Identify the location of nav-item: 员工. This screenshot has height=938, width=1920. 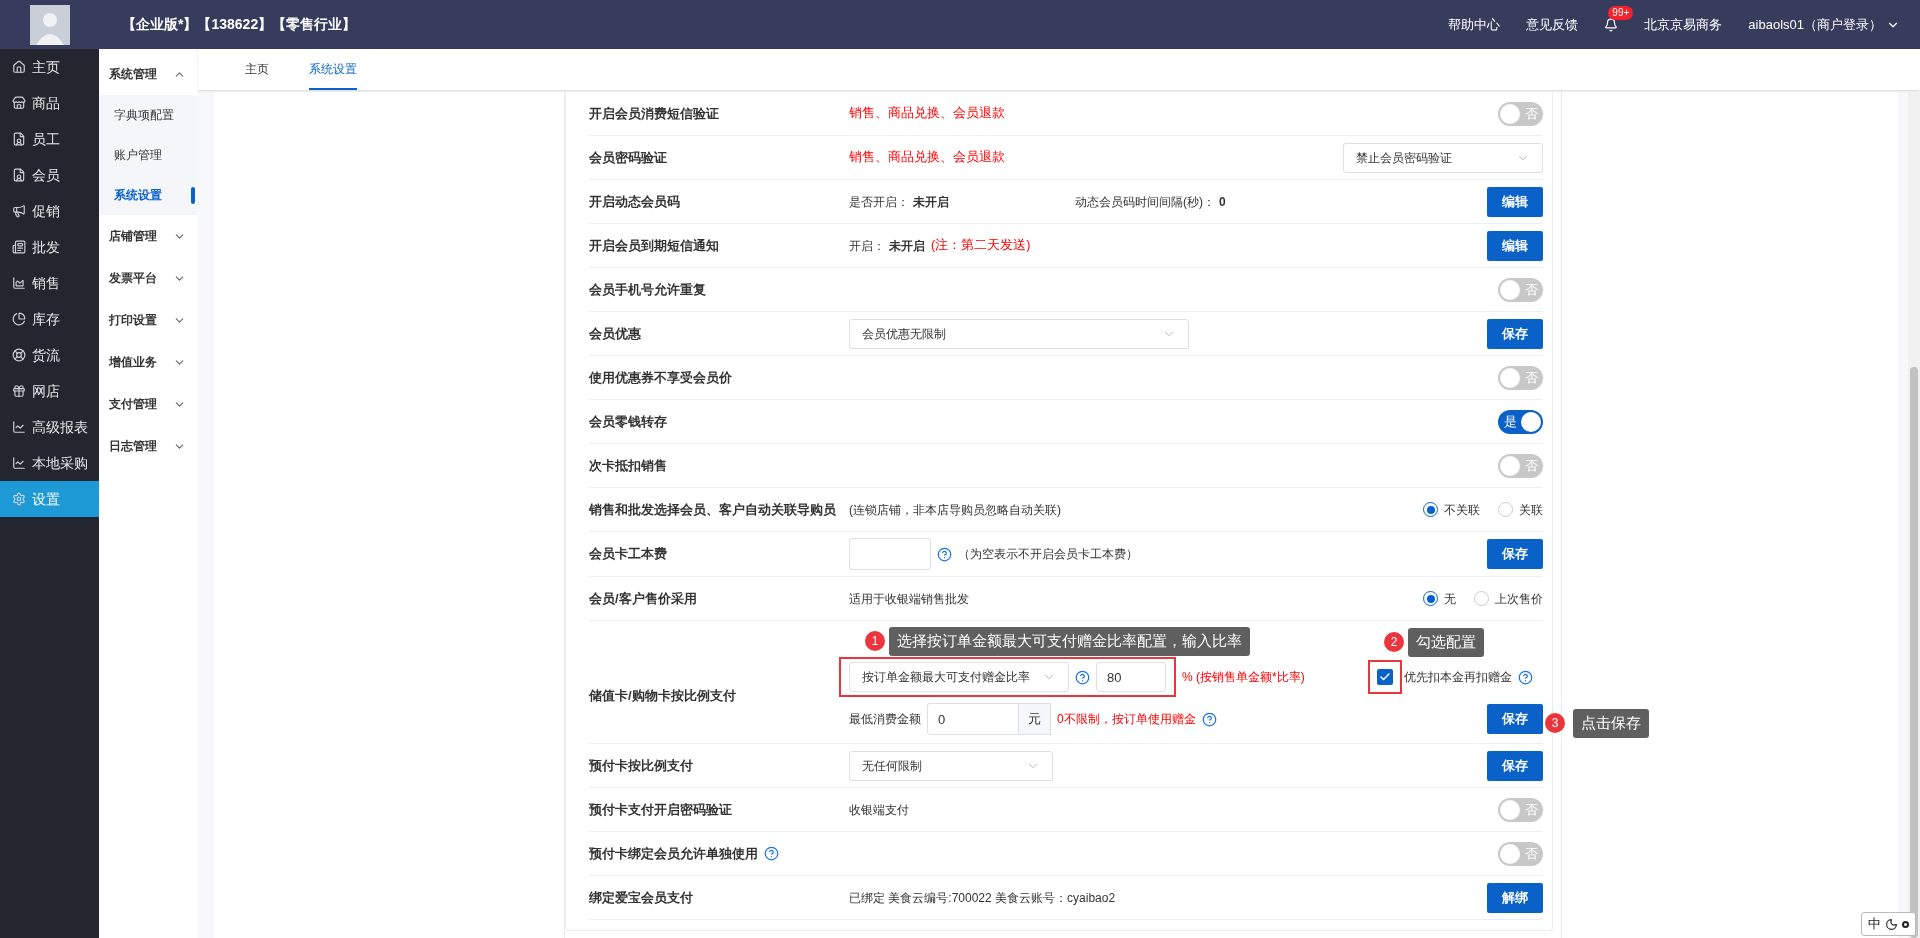
(49, 139).